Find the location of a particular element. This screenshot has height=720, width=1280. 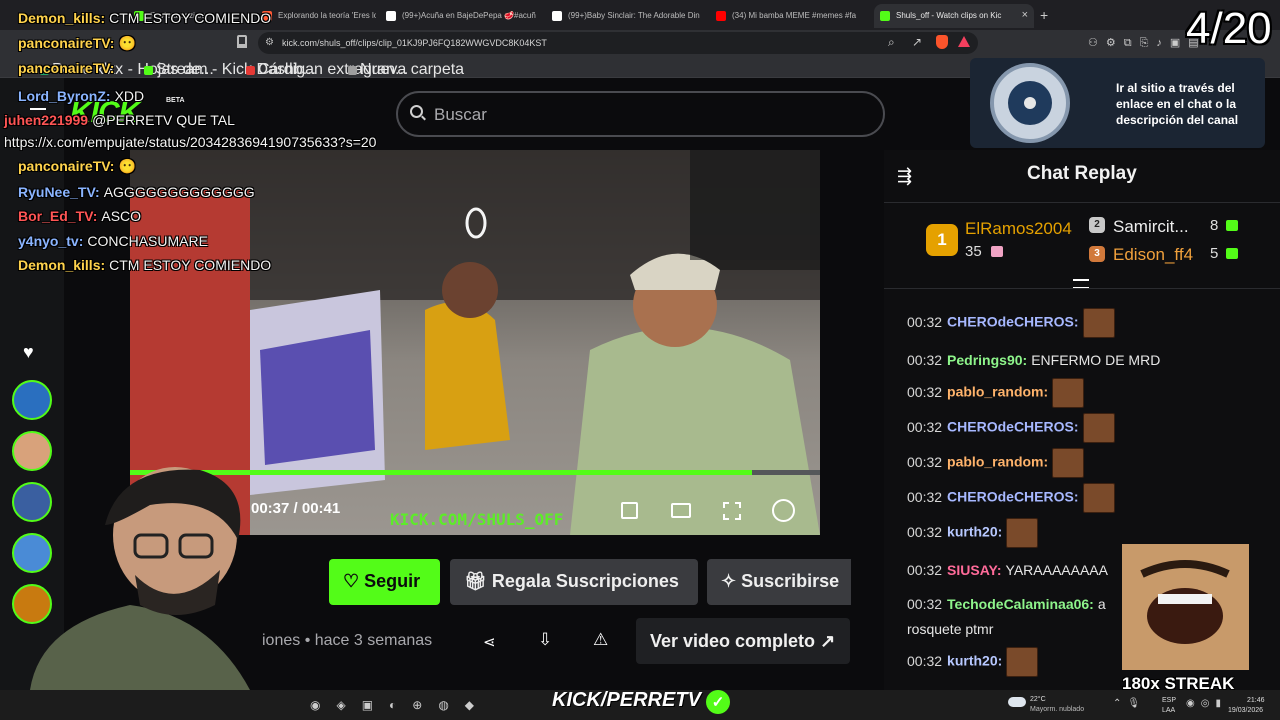

reload-icon is located at coordinates (242, 41).